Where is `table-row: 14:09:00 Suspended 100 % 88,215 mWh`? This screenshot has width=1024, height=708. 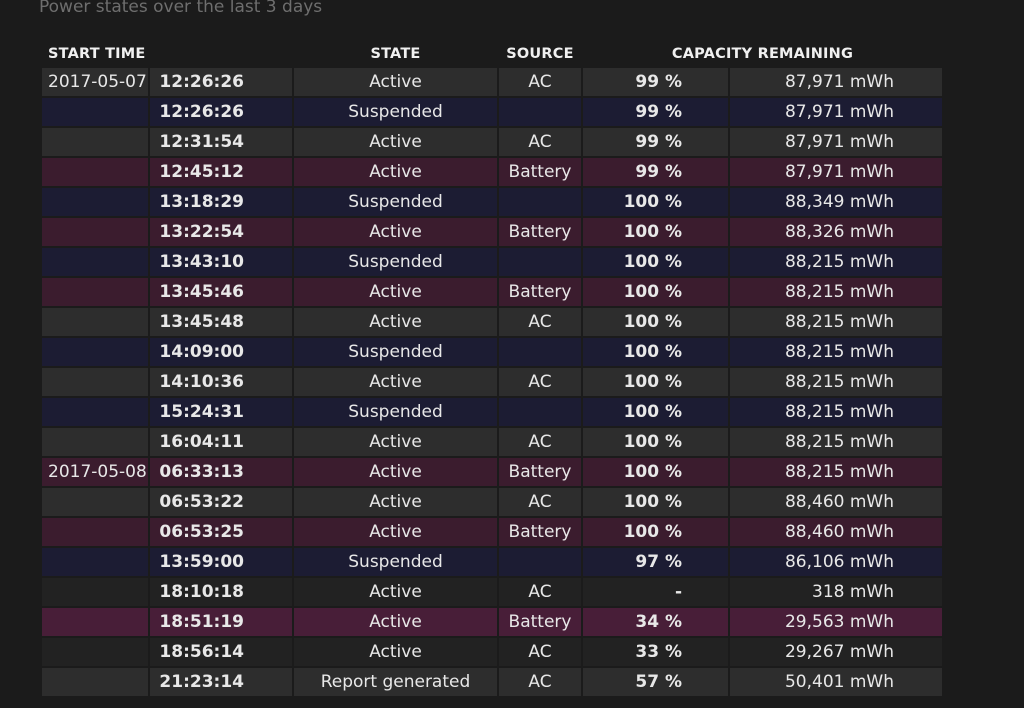
table-row: 14:09:00 Suspended 100 % 88,215 mWh is located at coordinates (492, 352).